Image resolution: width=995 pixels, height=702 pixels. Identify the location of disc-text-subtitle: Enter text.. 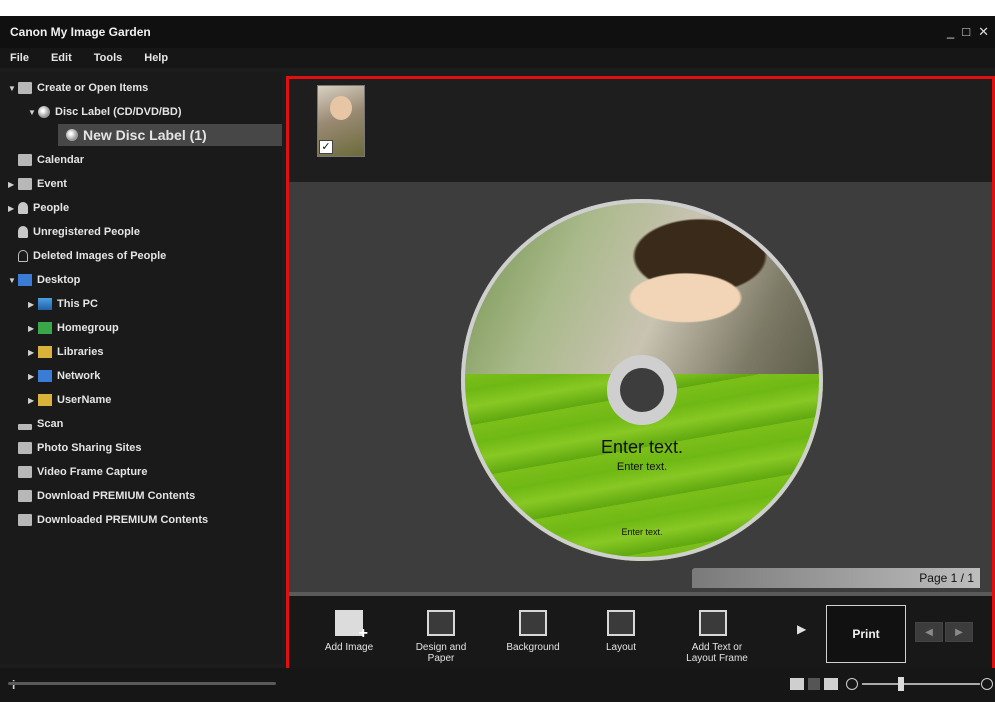
(642, 467).